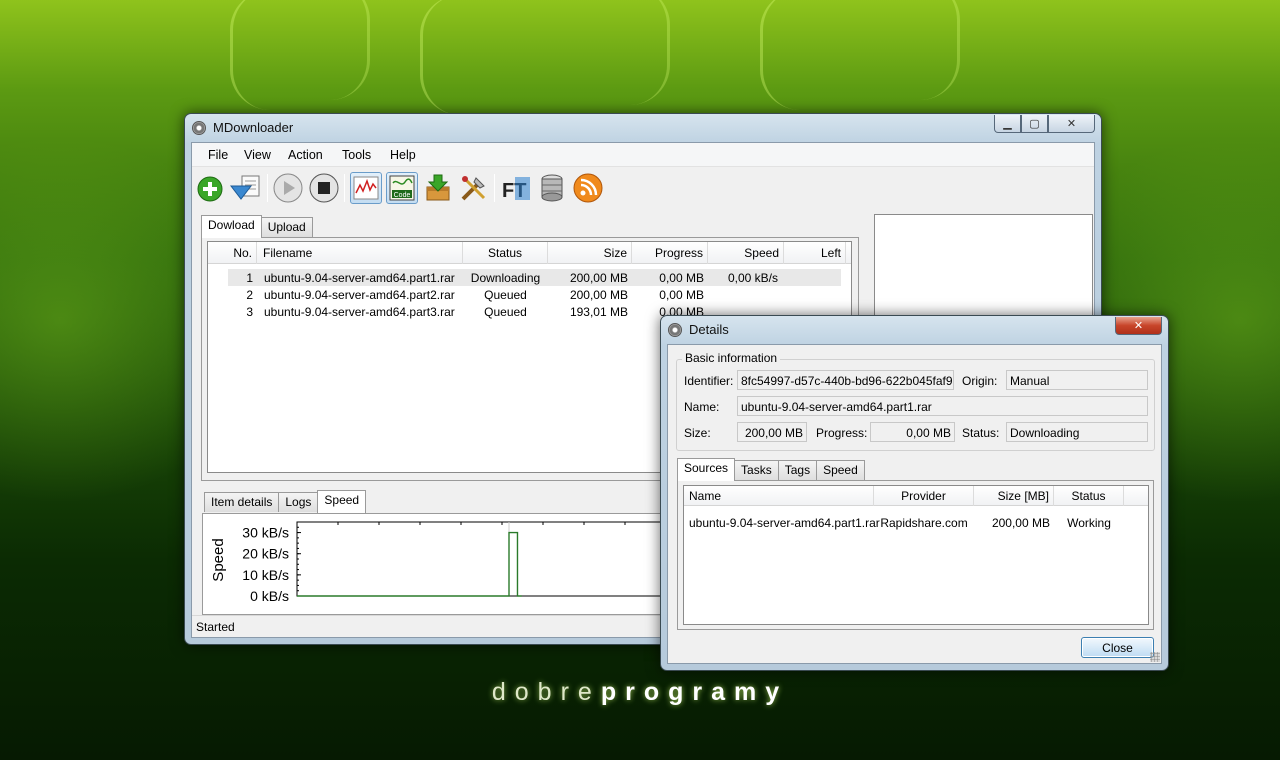 This screenshot has height=760, width=1280. Describe the element at coordinates (342, 501) in the screenshot. I see `tab-speed: Speed` at that location.